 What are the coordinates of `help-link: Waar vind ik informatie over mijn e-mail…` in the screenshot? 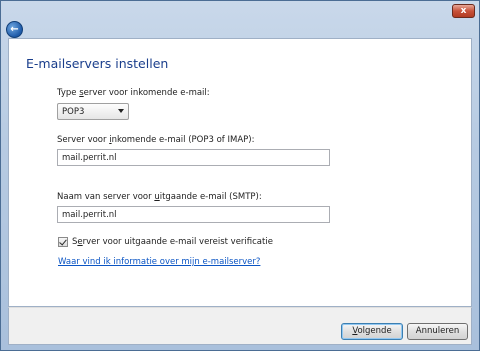 It's located at (159, 262).